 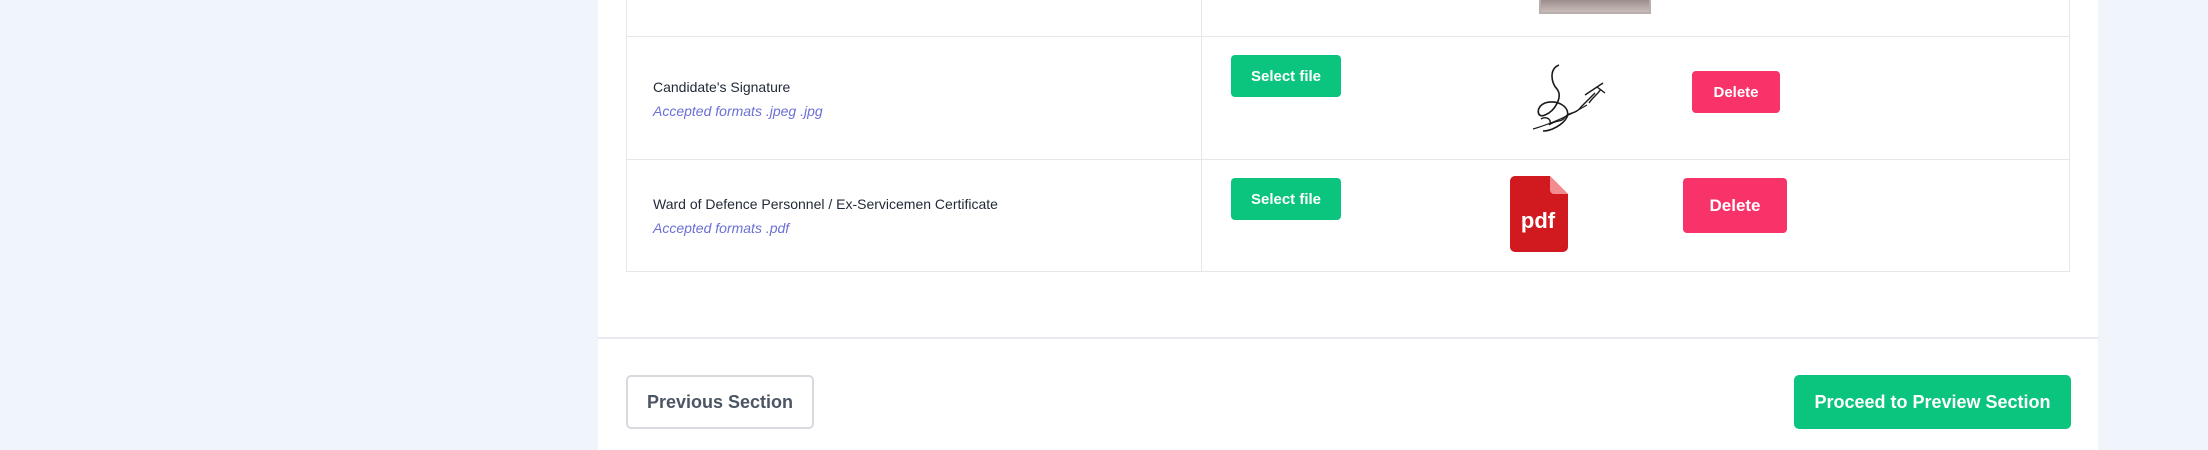 What do you see at coordinates (1595, 7) in the screenshot?
I see `photo-preview-image` at bounding box center [1595, 7].